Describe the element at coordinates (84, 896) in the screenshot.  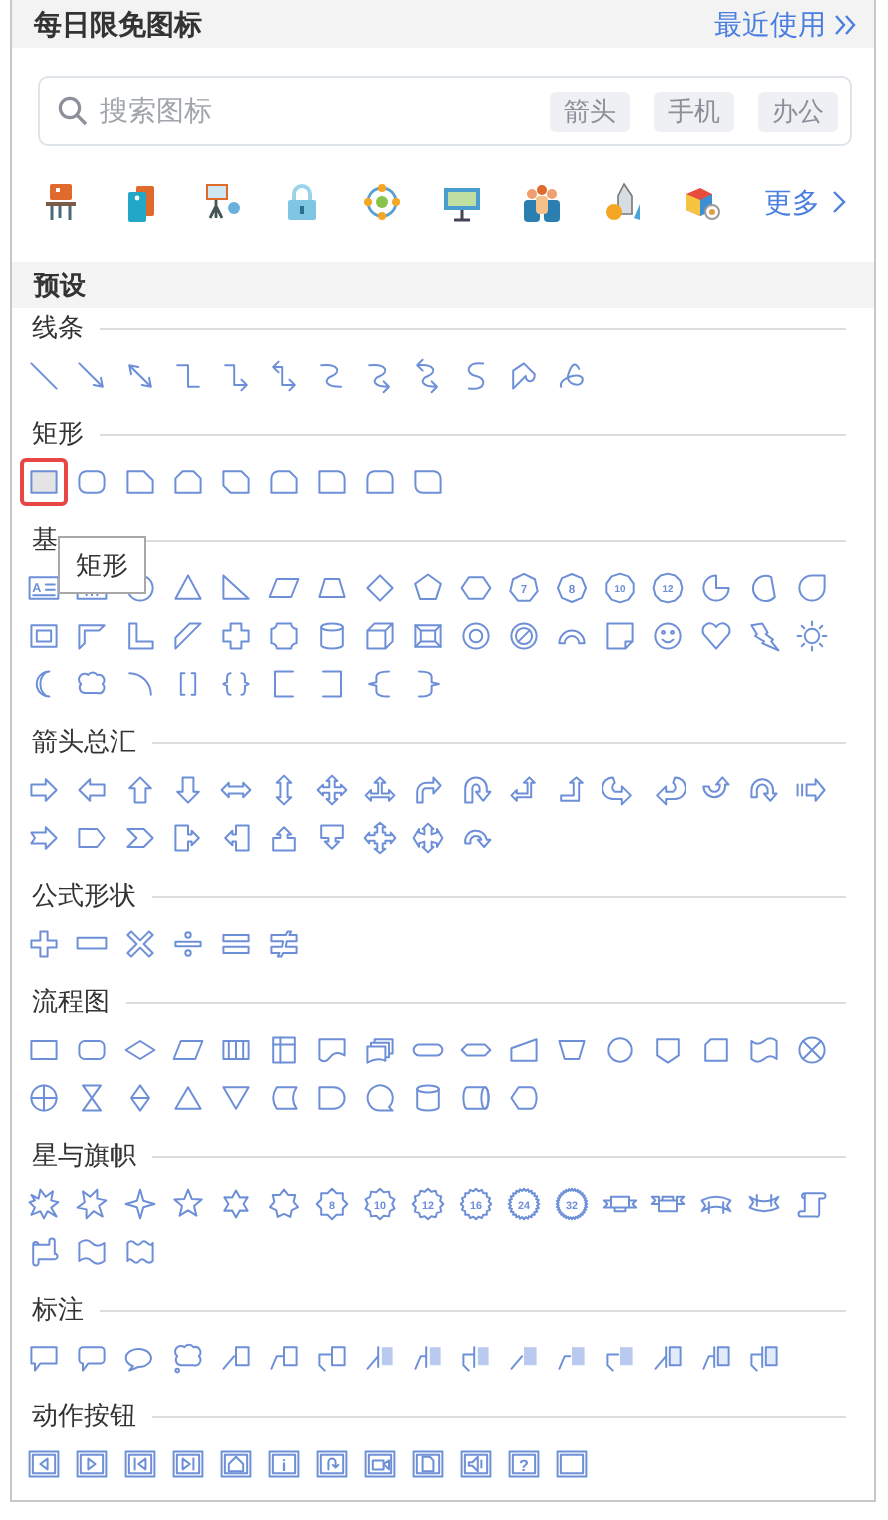
I see `section-title: 公式形状` at that location.